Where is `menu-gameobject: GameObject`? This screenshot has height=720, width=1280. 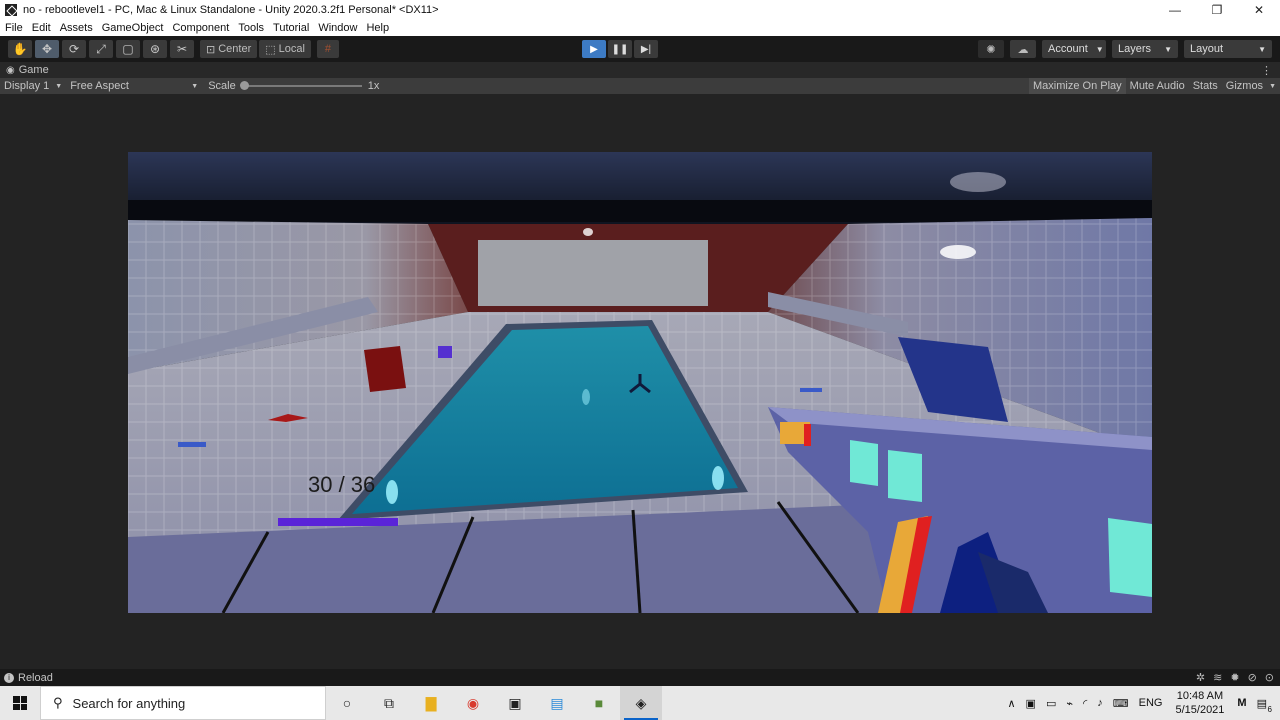 menu-gameobject: GameObject is located at coordinates (132, 28).